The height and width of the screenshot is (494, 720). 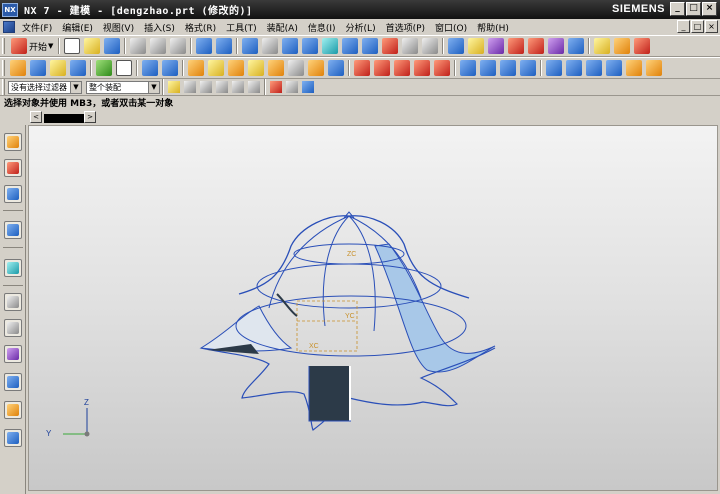 What do you see at coordinates (574, 68) in the screenshot?
I see `thicken-icon` at bounding box center [574, 68].